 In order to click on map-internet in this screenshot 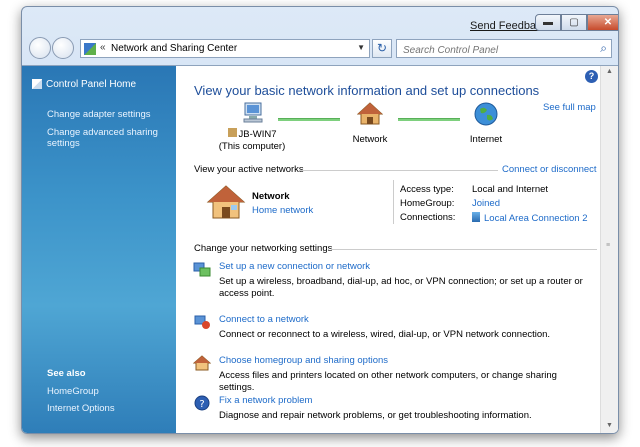, I will do `click(486, 115)`.